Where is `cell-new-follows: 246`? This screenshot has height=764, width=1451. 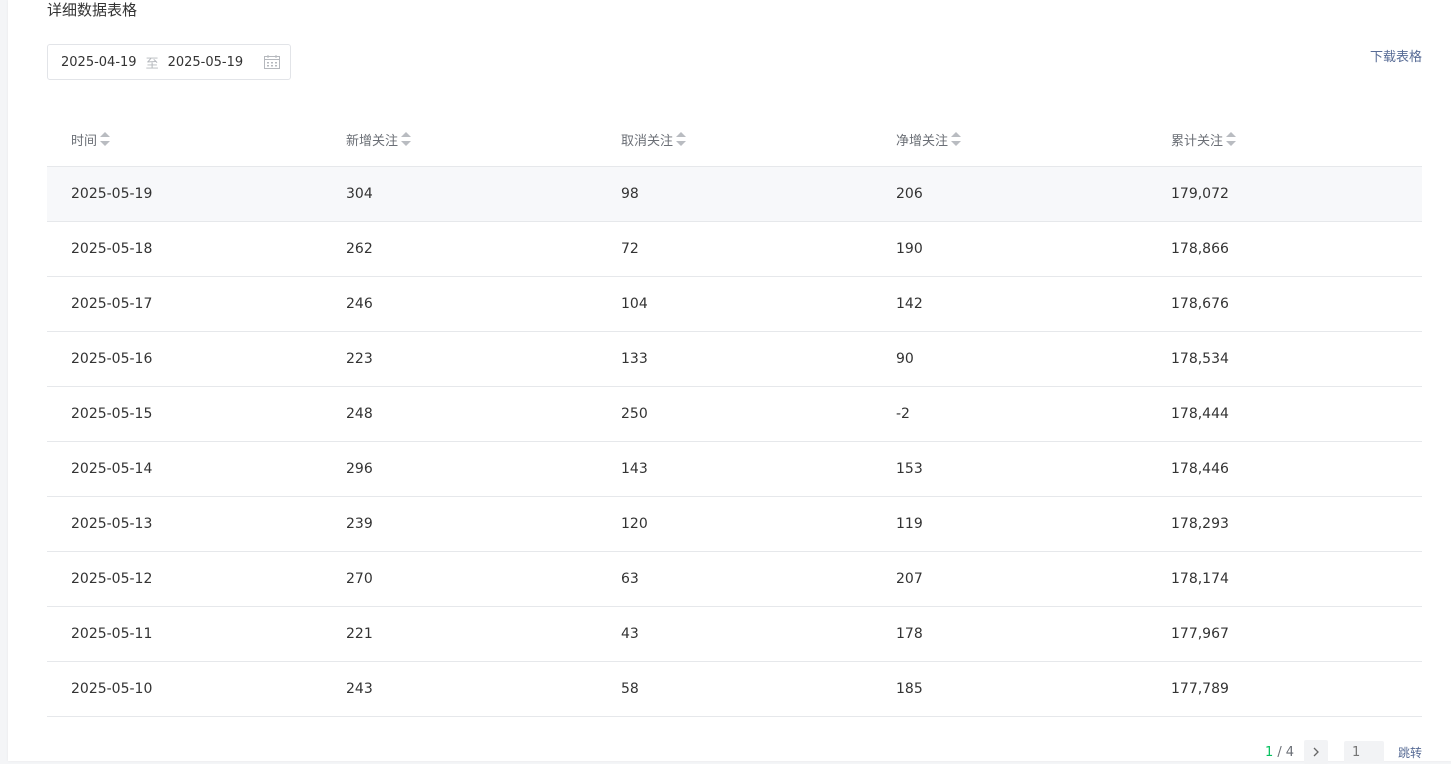 cell-new-follows: 246 is located at coordinates (459, 304).